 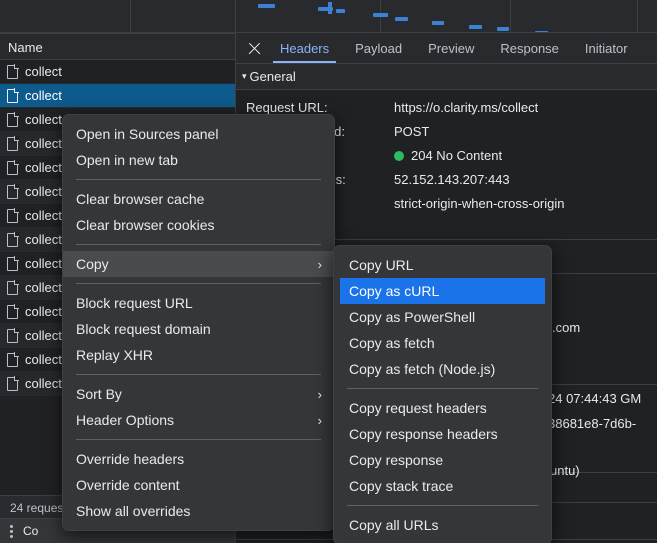 I want to click on menu-item-label: Copy as fetch (Node.js), so click(x=422, y=369).